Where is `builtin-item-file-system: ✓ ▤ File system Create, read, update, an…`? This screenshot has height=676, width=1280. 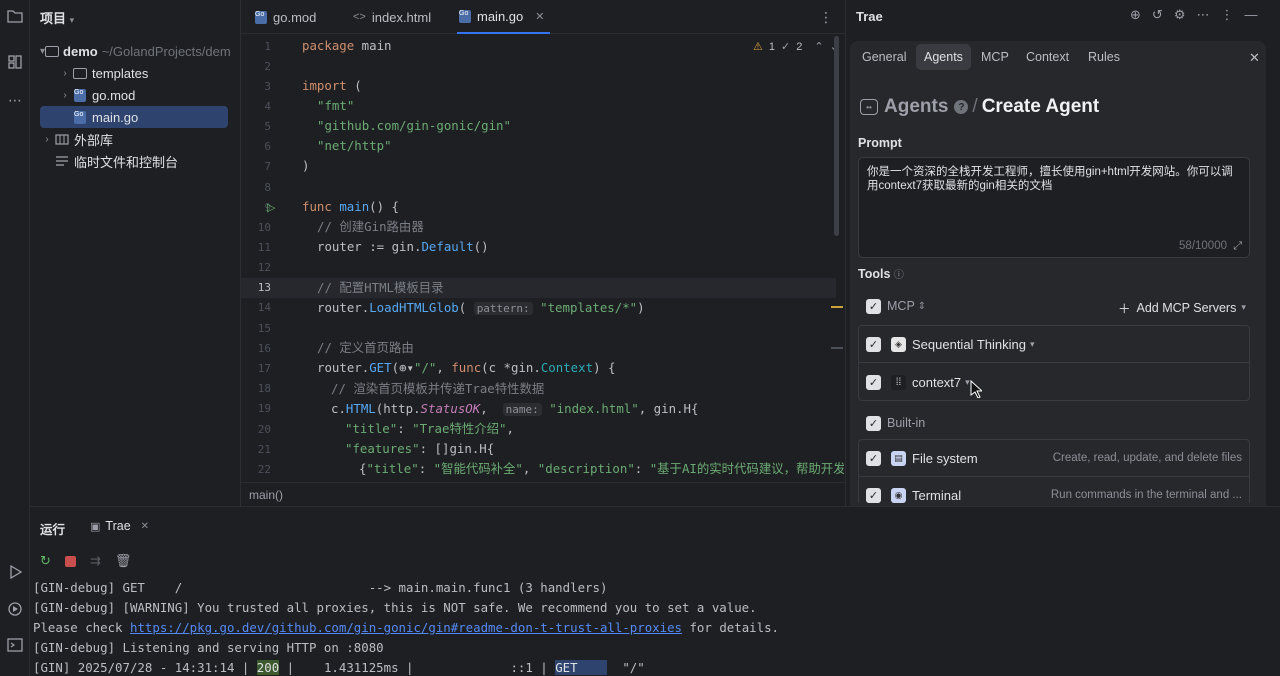 builtin-item-file-system: ✓ ▤ File system Create, read, update, an… is located at coordinates (1054, 458).